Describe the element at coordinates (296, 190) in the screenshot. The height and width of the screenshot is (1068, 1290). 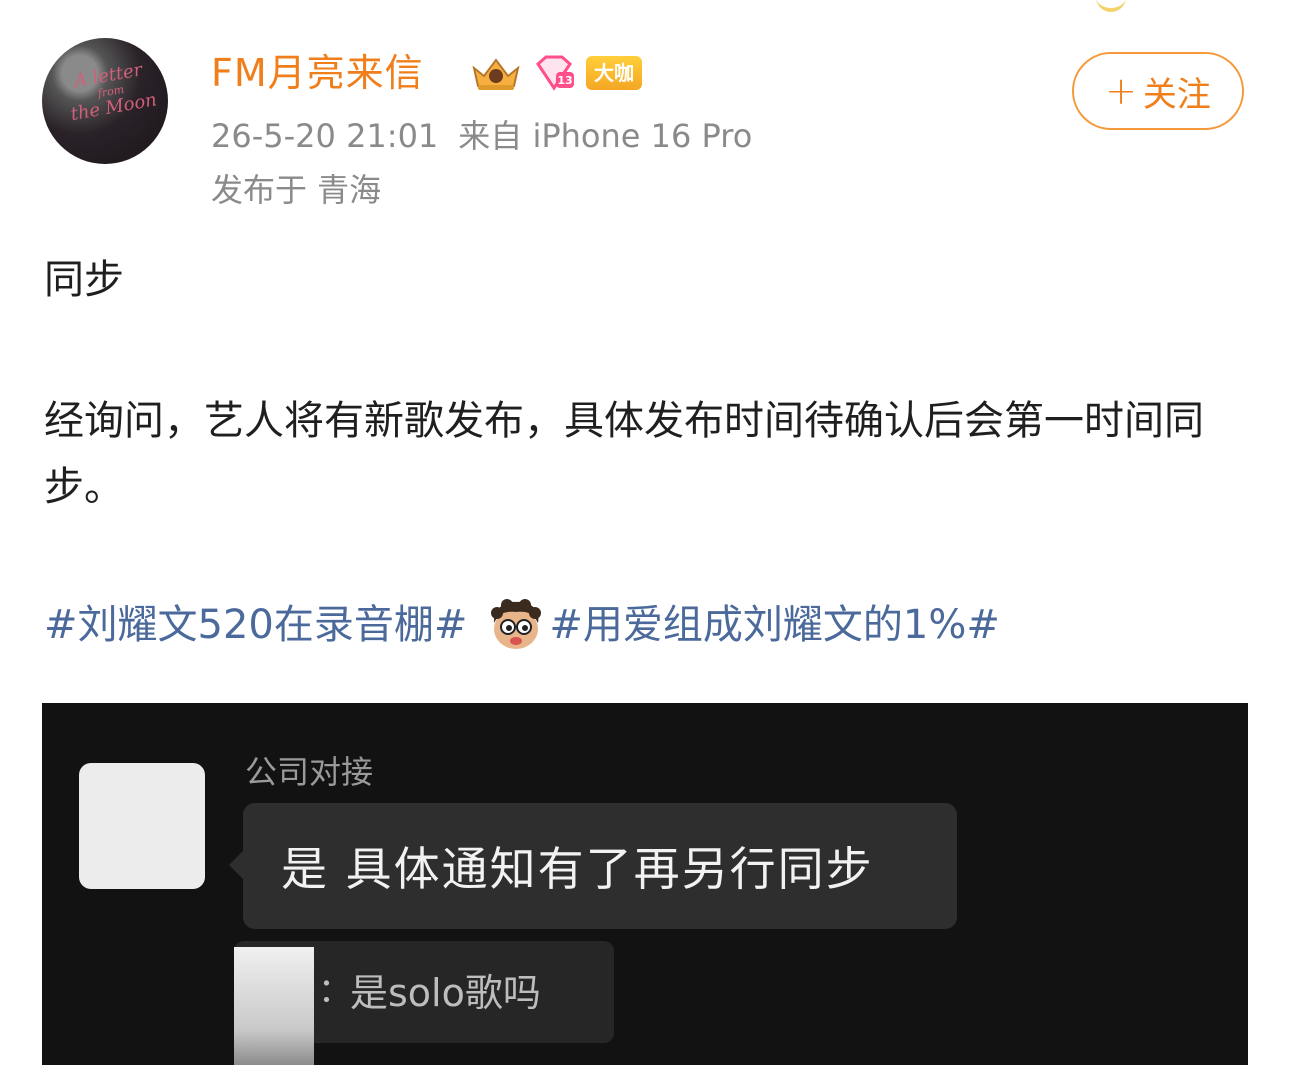
I see `post-location: 发布于 青海` at that location.